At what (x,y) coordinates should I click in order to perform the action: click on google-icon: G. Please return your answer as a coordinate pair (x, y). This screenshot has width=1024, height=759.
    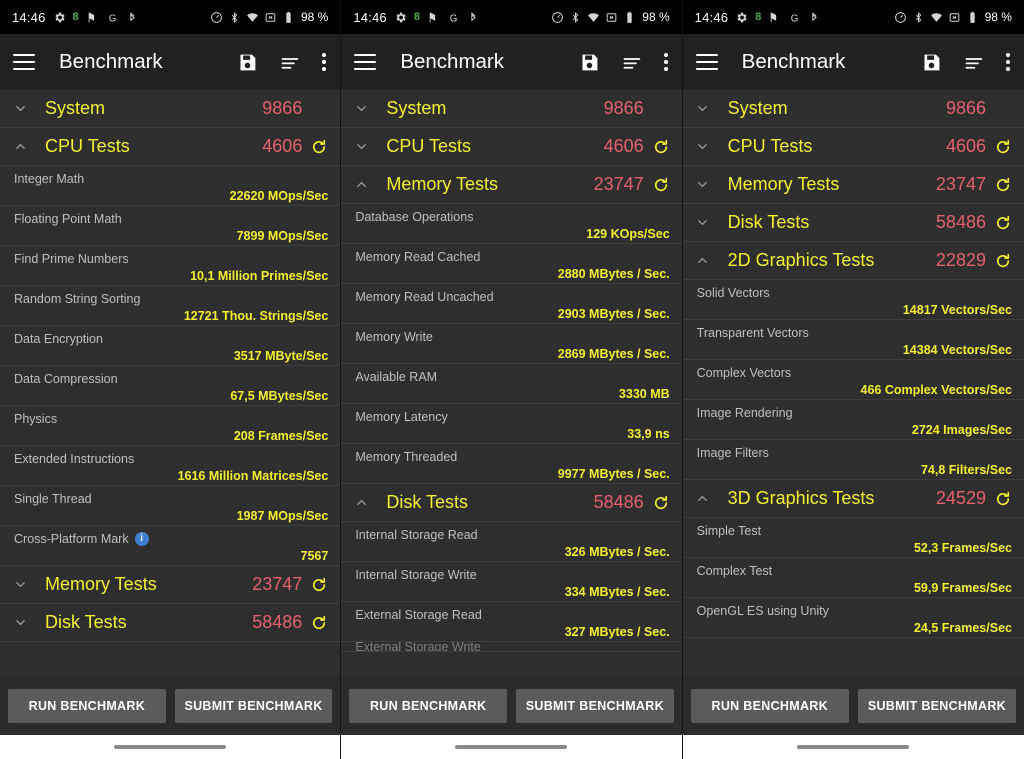
    Looking at the image, I should click on (794, 17).